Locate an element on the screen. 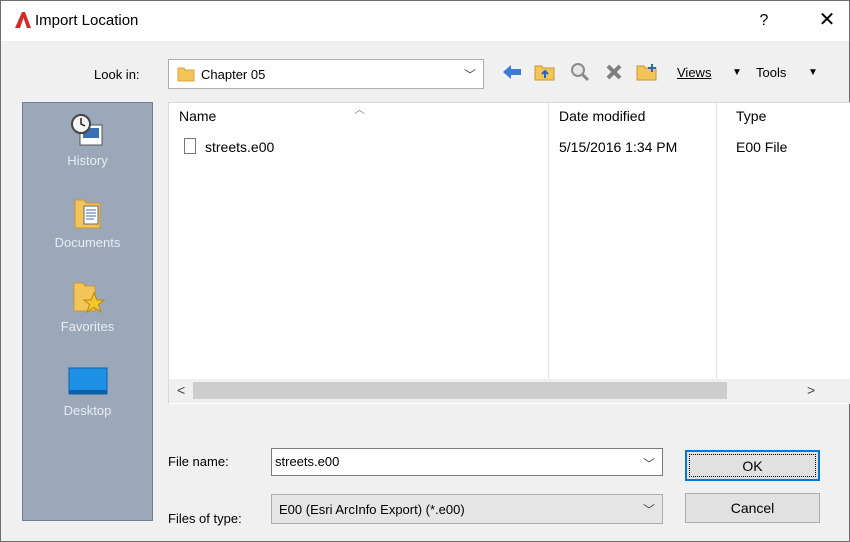 This screenshot has width=850, height=542. file-name-value: streets.e00 is located at coordinates (307, 461).